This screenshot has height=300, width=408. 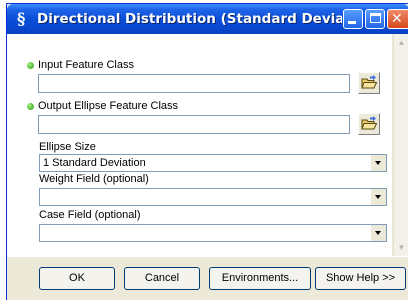 I want to click on browse-input-button, so click(x=369, y=83).